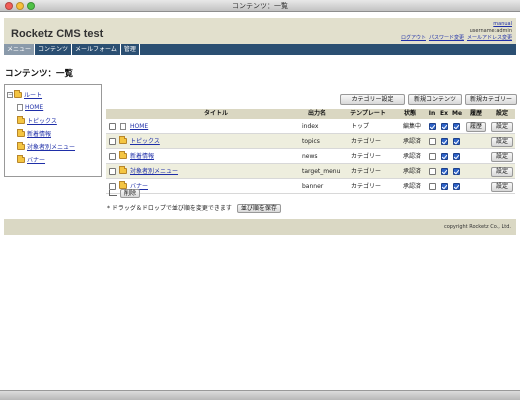 The image size is (520, 400). I want to click on tree-item: 対象者別メニュー, so click(53, 146).